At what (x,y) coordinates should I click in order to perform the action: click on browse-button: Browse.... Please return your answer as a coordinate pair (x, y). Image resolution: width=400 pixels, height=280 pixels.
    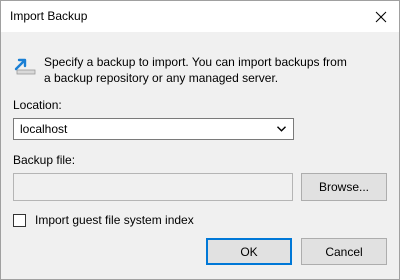
    Looking at the image, I should click on (344, 187).